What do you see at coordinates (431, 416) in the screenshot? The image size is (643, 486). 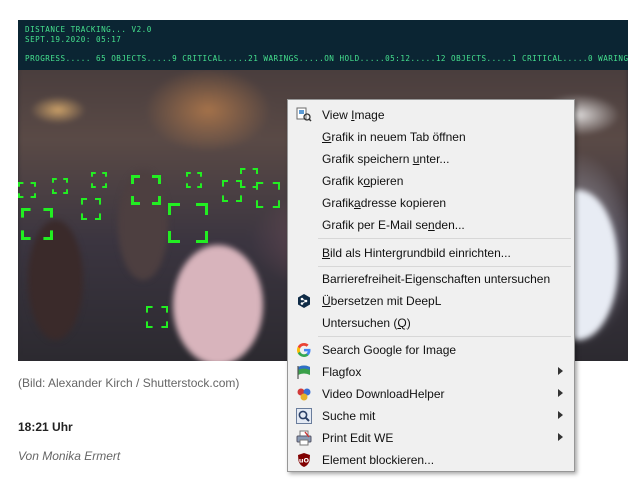 I see `menu-item-search-with: Suche mit` at bounding box center [431, 416].